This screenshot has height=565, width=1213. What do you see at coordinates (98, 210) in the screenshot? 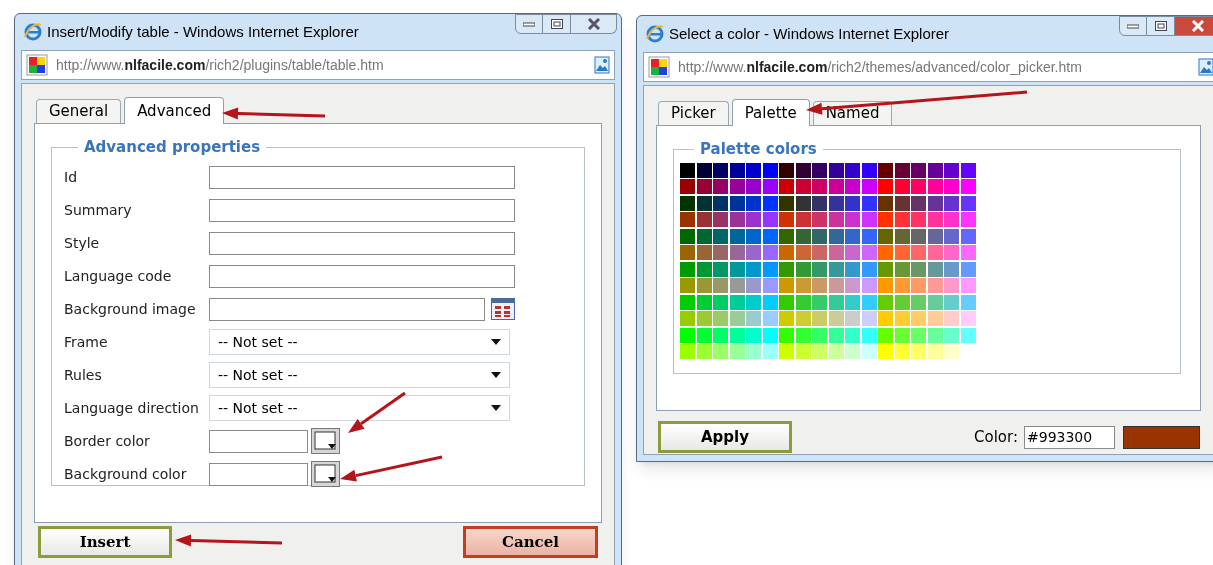
I see `field-label: Summary` at bounding box center [98, 210].